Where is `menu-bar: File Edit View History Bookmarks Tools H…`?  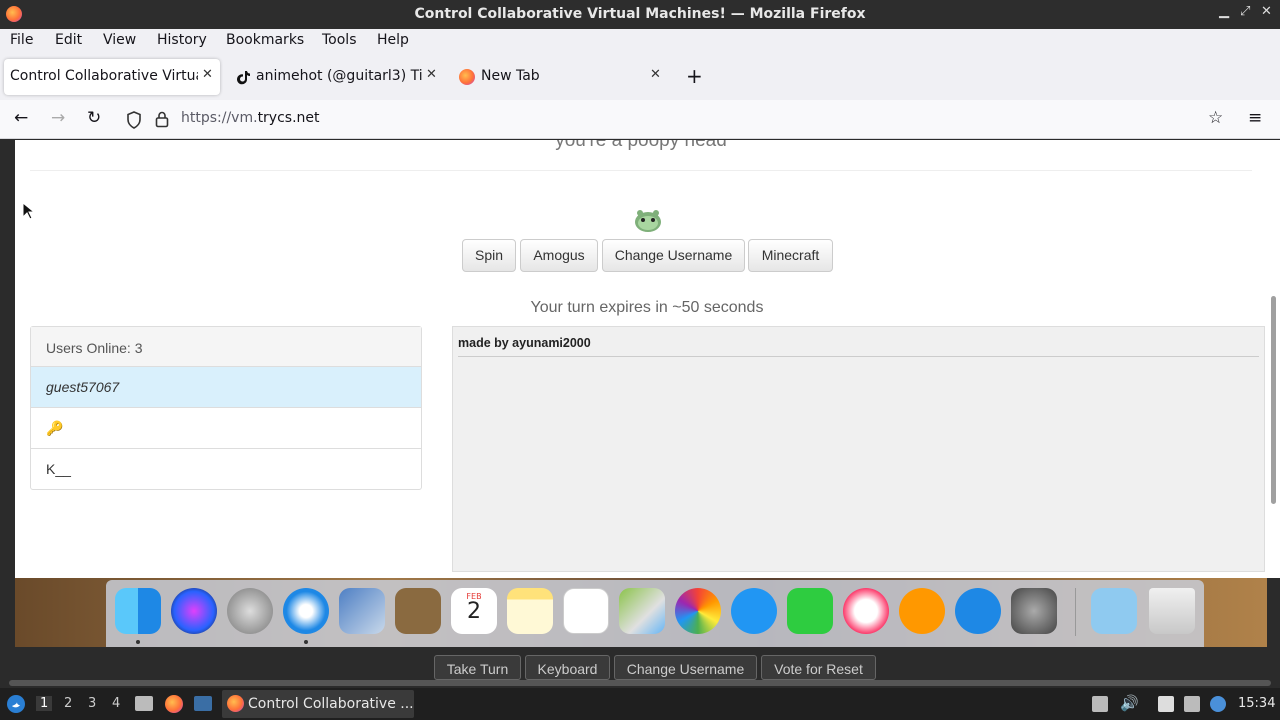 menu-bar: File Edit View History Bookmarks Tools H… is located at coordinates (640, 41).